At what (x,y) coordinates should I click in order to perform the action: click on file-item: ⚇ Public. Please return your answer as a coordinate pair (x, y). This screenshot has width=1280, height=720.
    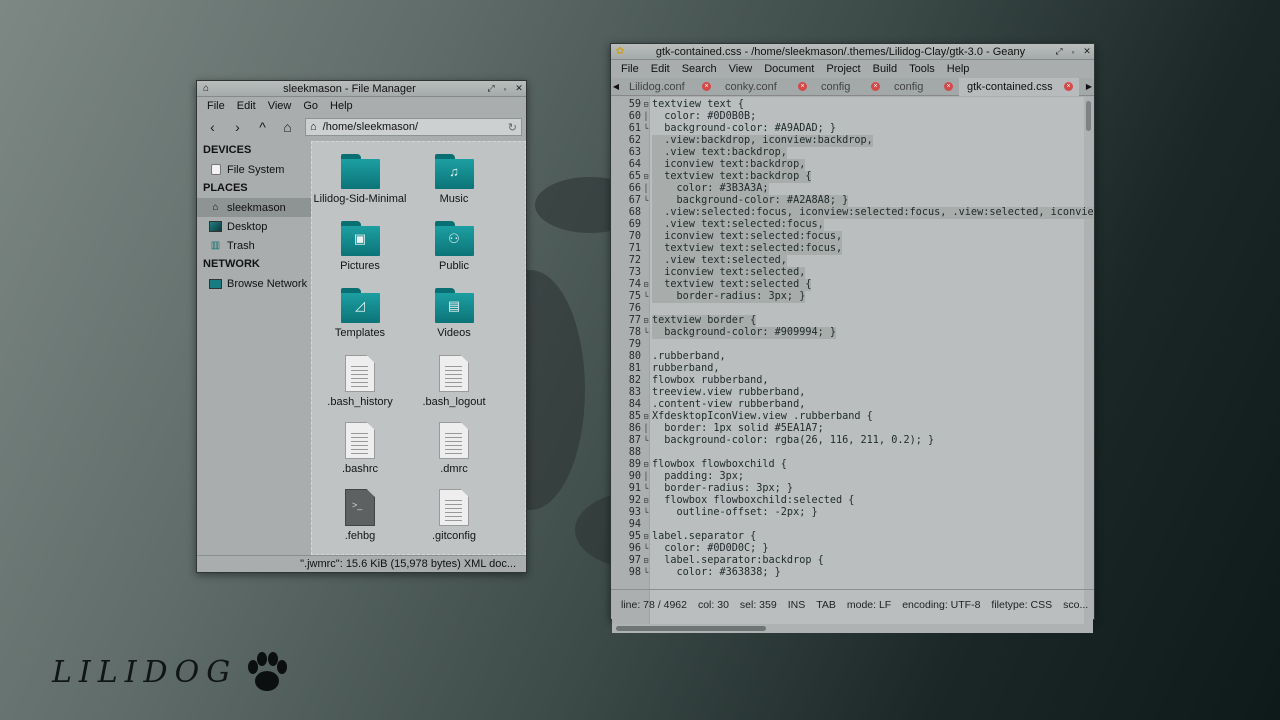
    Looking at the image, I should click on (454, 246).